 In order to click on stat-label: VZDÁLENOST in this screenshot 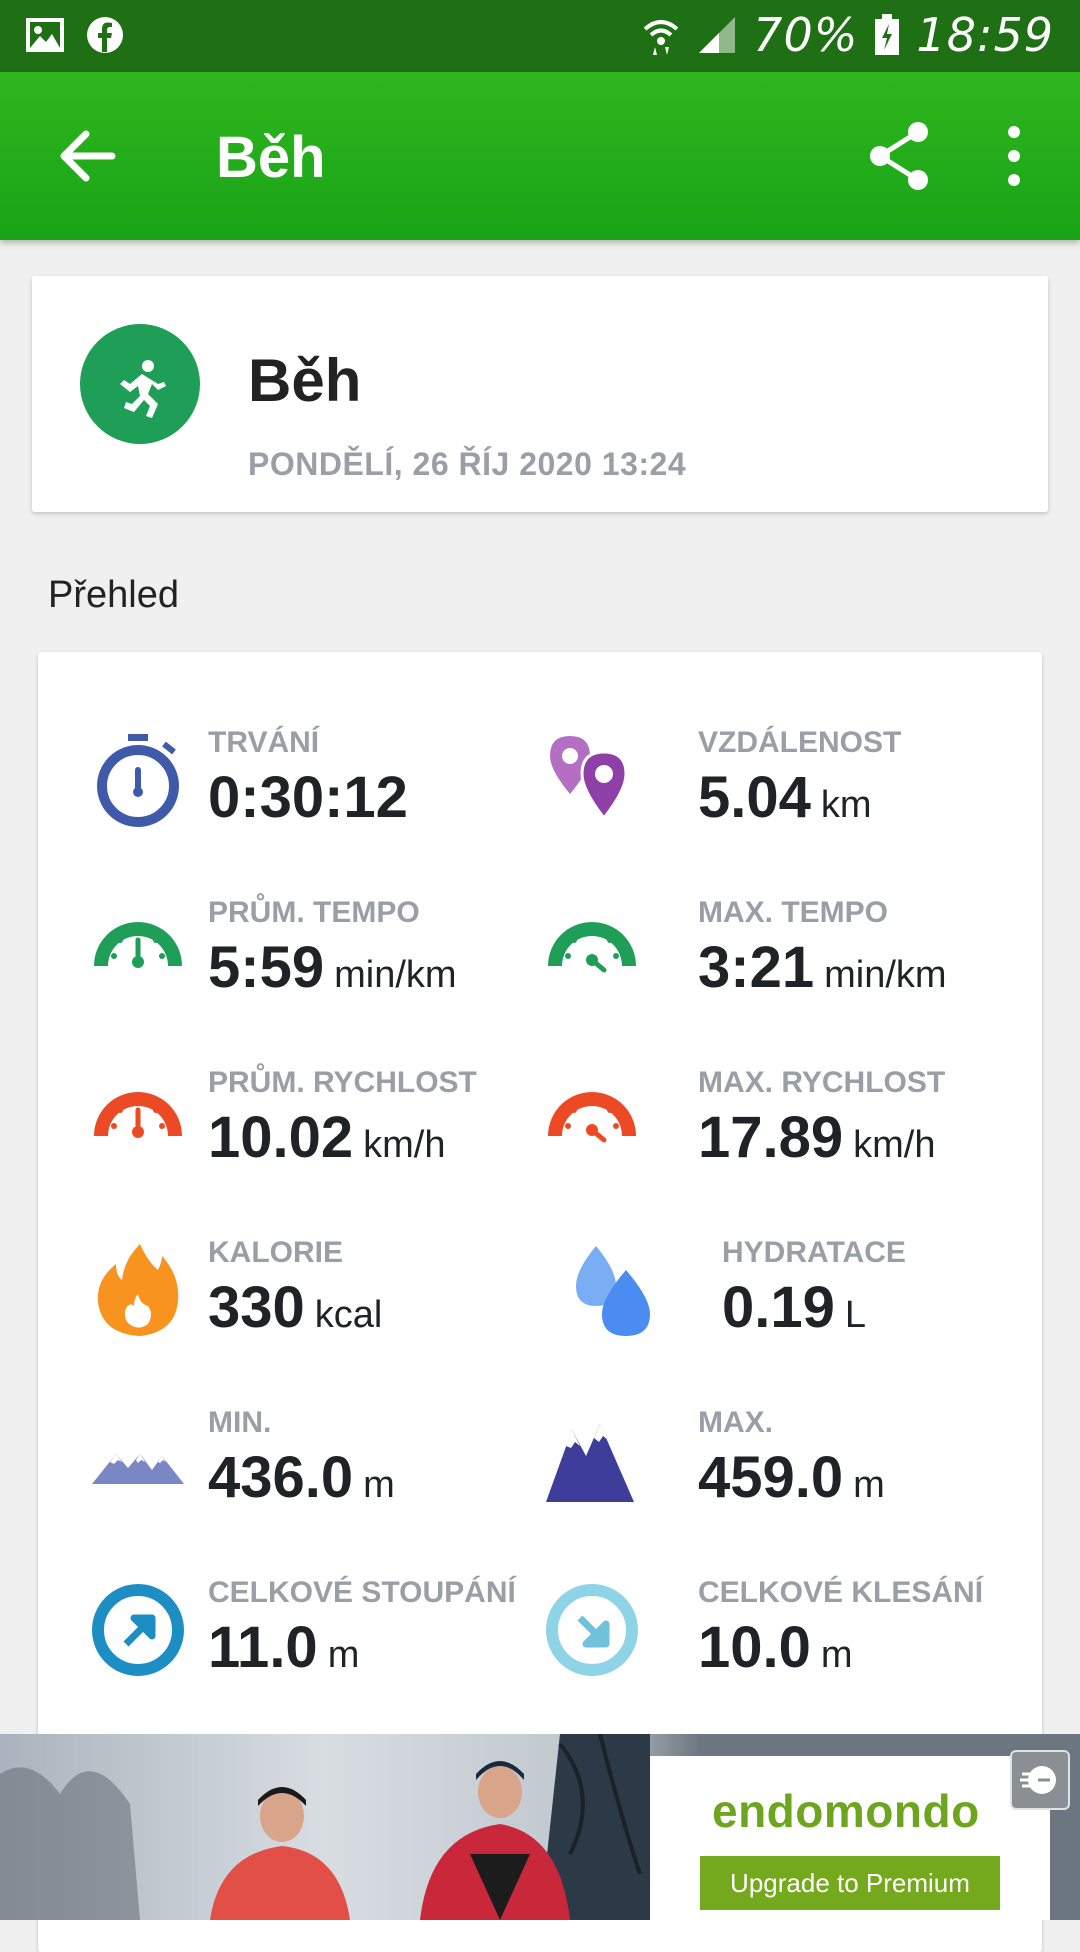, I will do `click(800, 742)`.